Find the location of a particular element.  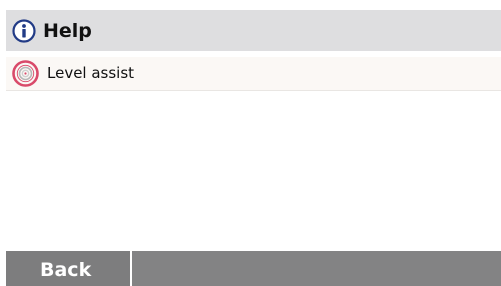

info-icon is located at coordinates (24, 31).